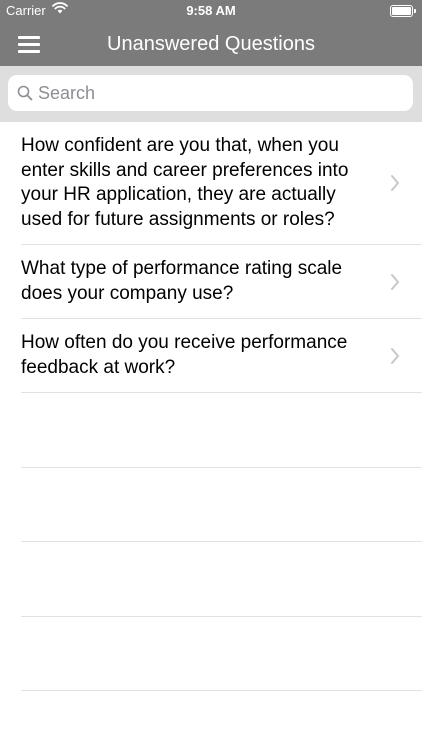 The height and width of the screenshot is (750, 422). I want to click on status-time: 9:58 AM, so click(211, 10).